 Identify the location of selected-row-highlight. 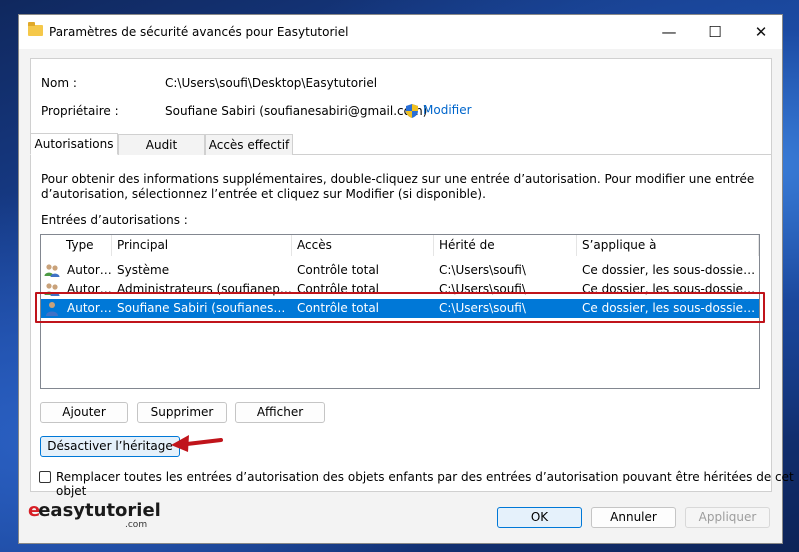
(400, 307).